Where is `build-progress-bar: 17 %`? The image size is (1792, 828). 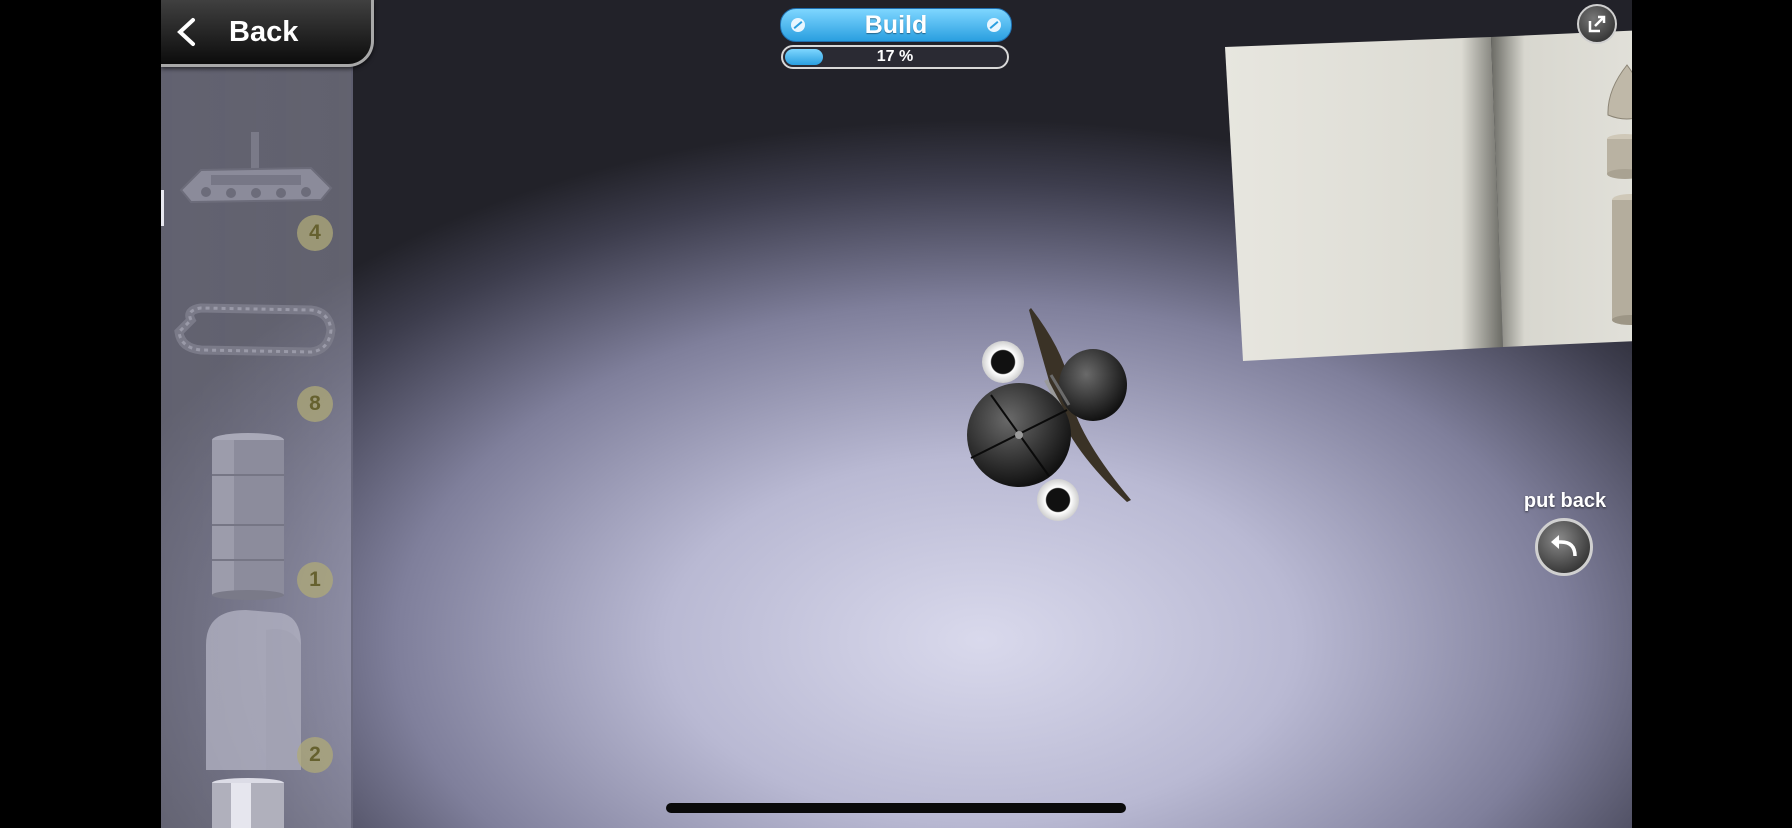 build-progress-bar: 17 % is located at coordinates (895, 57).